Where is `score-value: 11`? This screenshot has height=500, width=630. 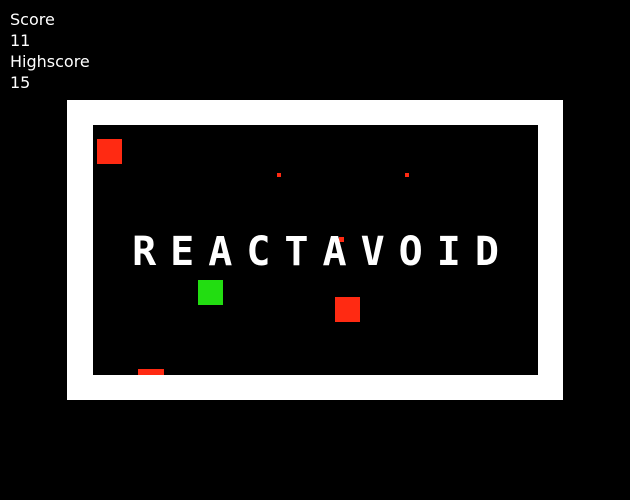
score-value: 11 is located at coordinates (20, 40).